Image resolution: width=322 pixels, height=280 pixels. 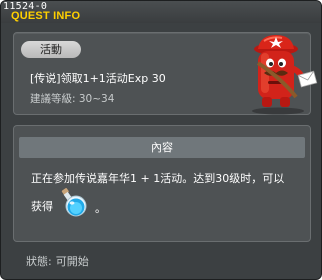 I want to click on blue-potion-icon, so click(x=74, y=203).